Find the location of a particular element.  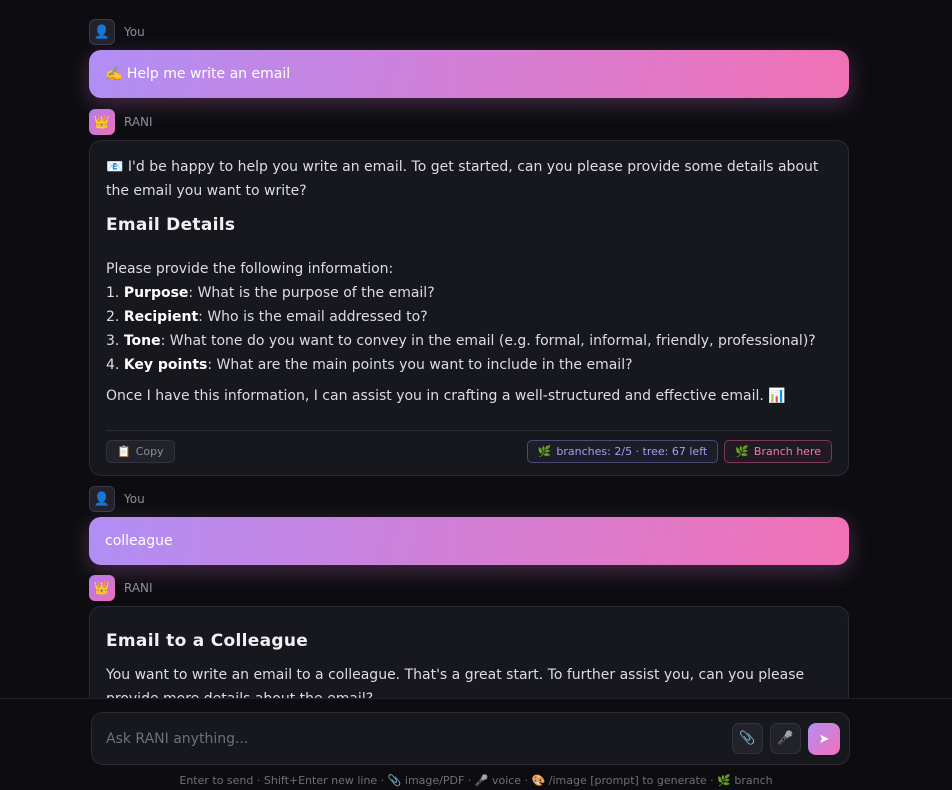

response-heading: Email to a Colleague is located at coordinates (207, 641).